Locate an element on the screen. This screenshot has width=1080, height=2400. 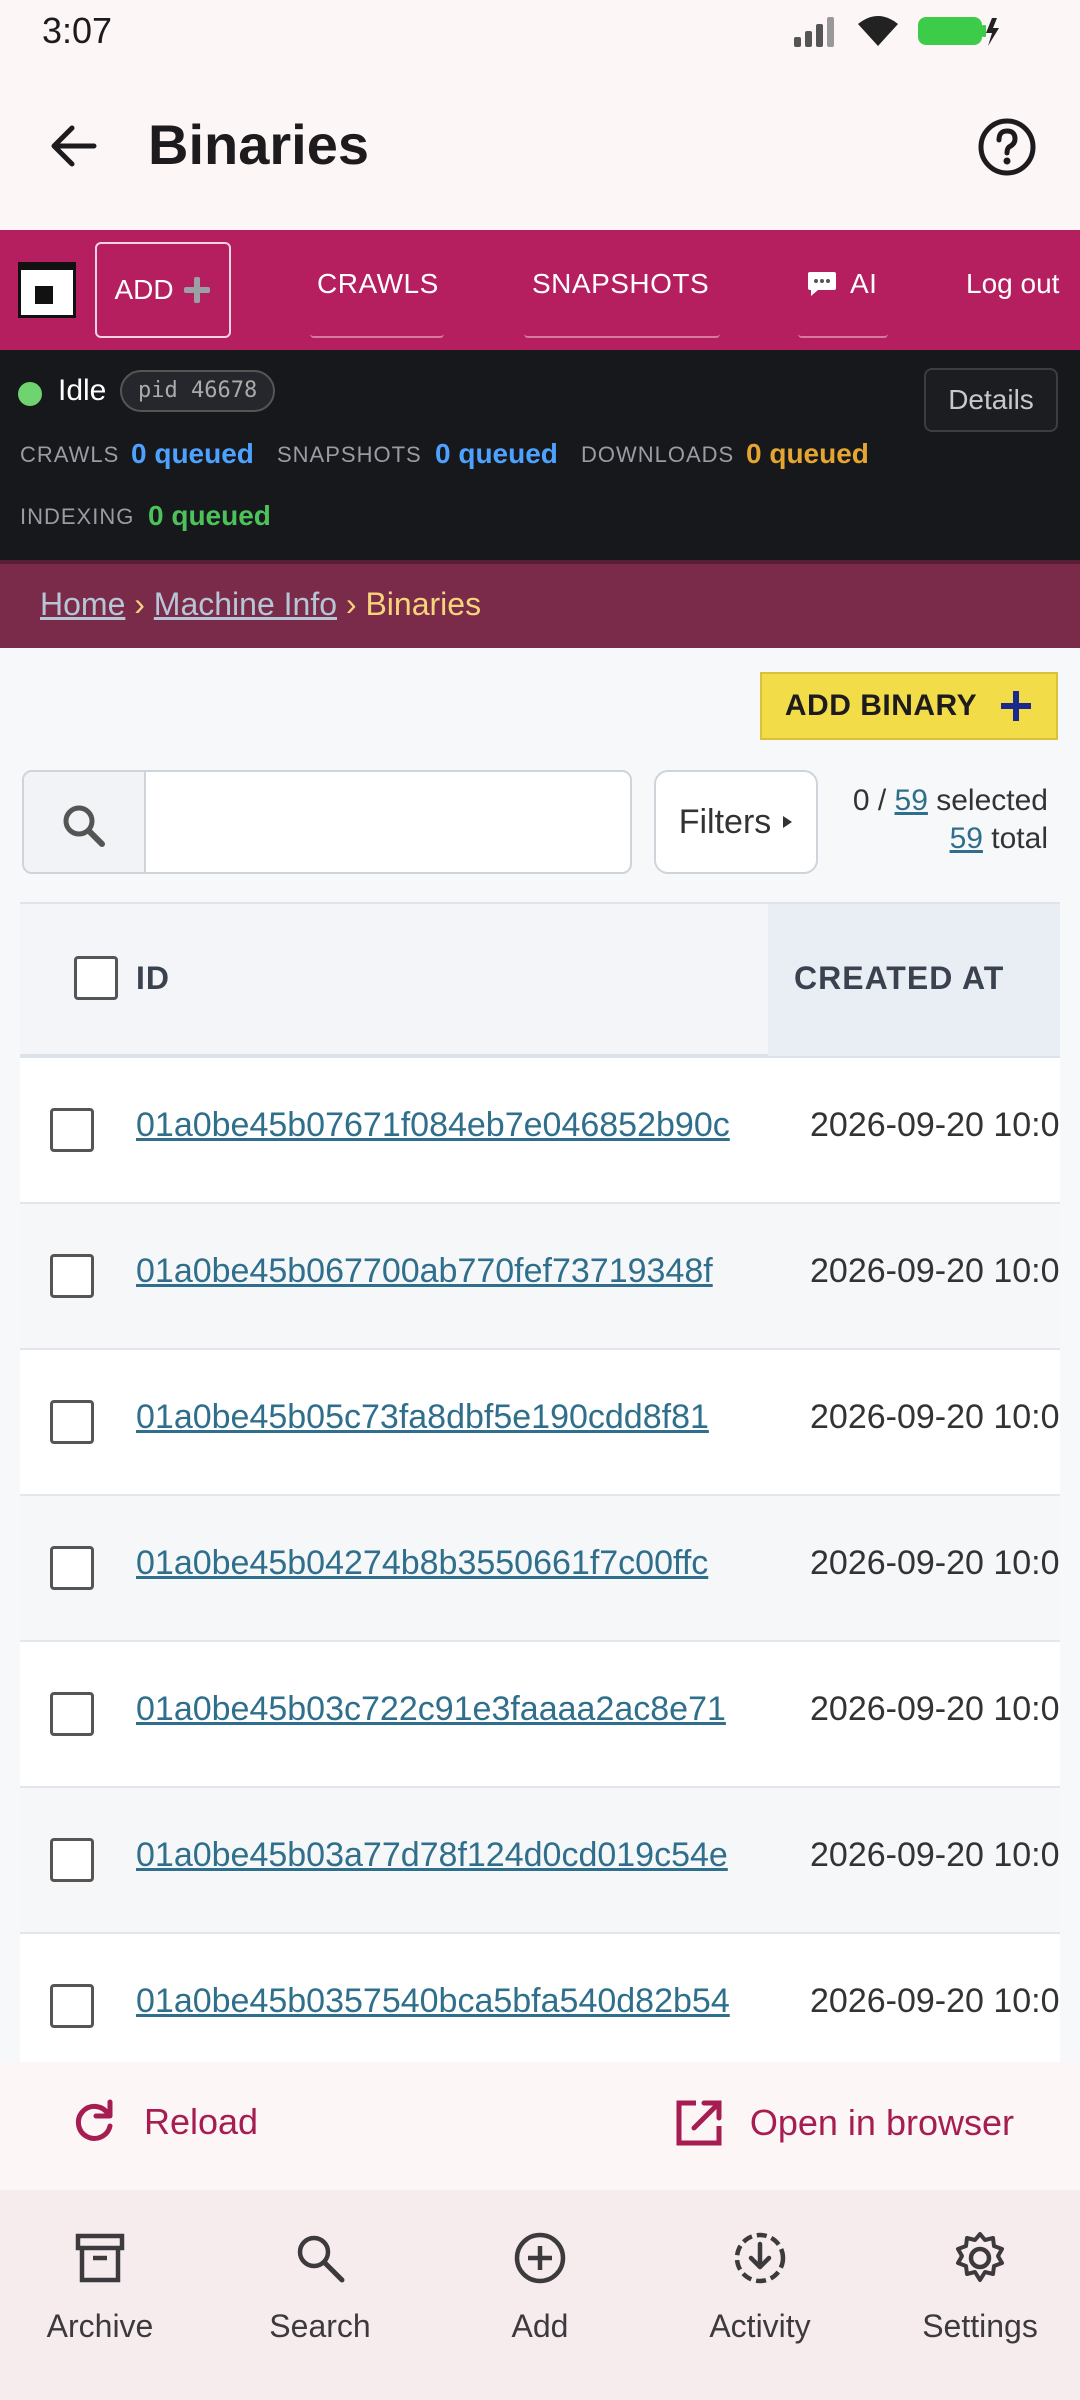
page-title: Binaries is located at coordinates (258, 144).